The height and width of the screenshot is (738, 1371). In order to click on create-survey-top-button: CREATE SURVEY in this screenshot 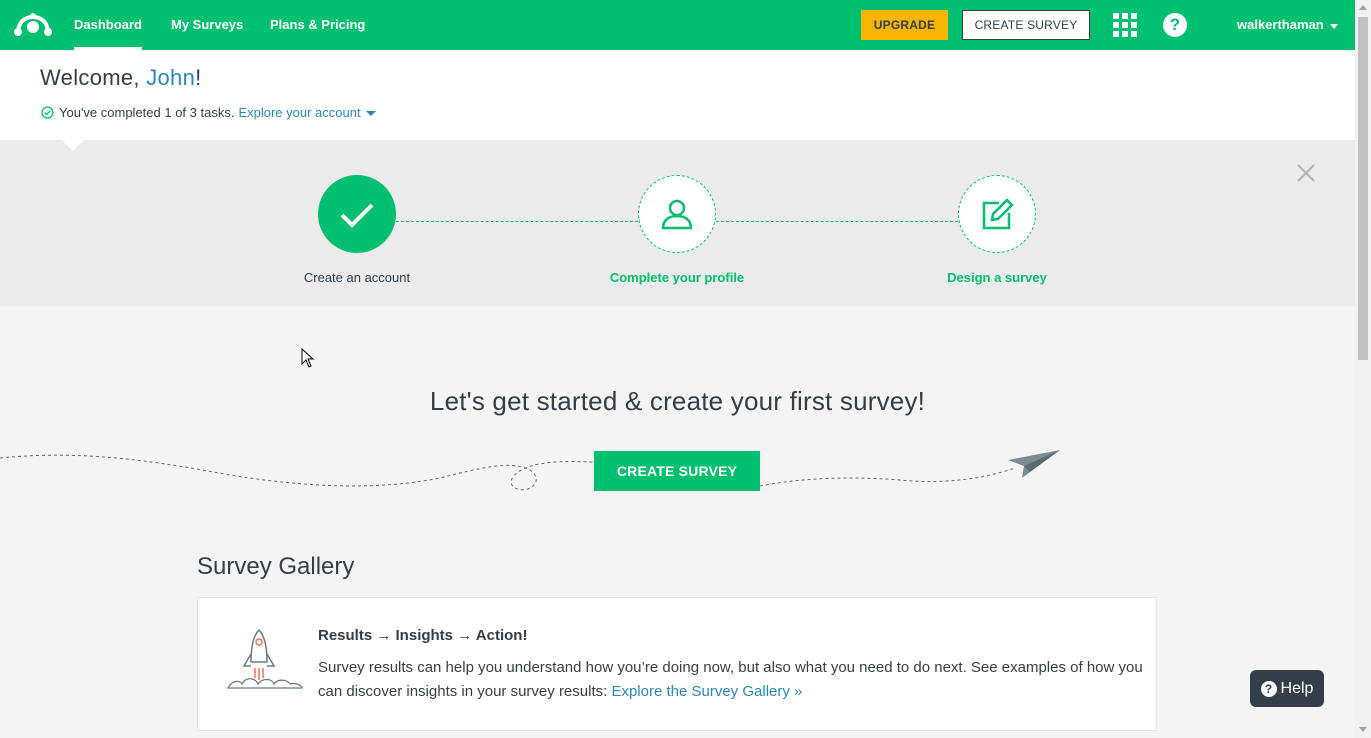, I will do `click(1026, 25)`.